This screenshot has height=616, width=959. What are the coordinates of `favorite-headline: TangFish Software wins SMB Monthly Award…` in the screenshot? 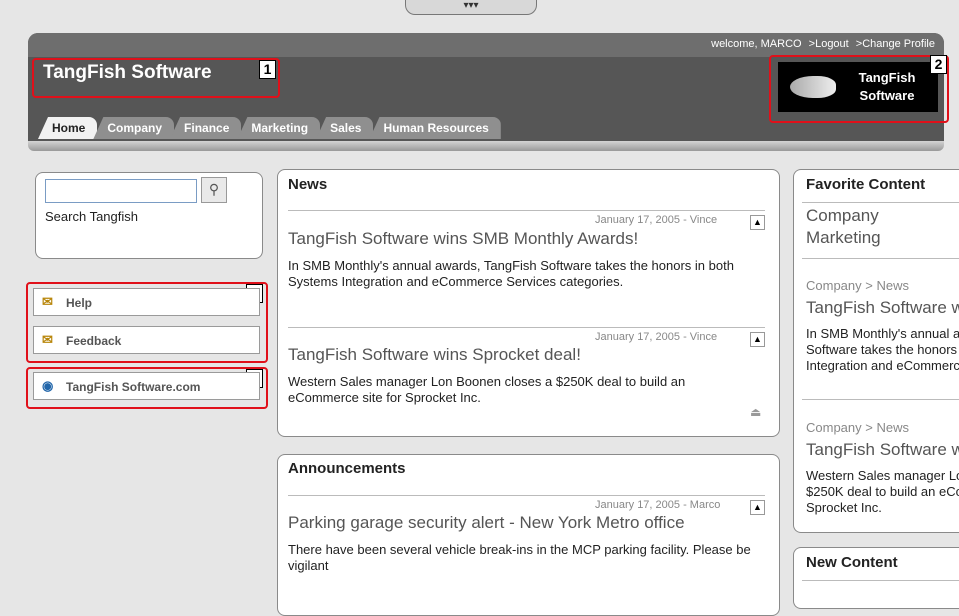 It's located at (882, 308).